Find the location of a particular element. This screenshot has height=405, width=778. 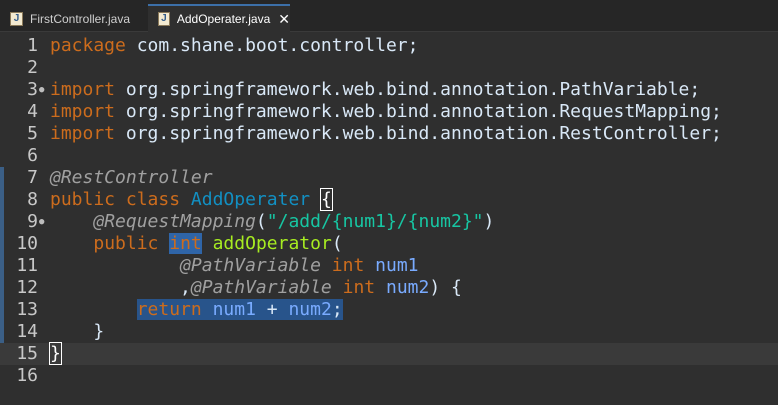

tab-add-operater: J AddOperater.java ✕ is located at coordinates (219, 18).